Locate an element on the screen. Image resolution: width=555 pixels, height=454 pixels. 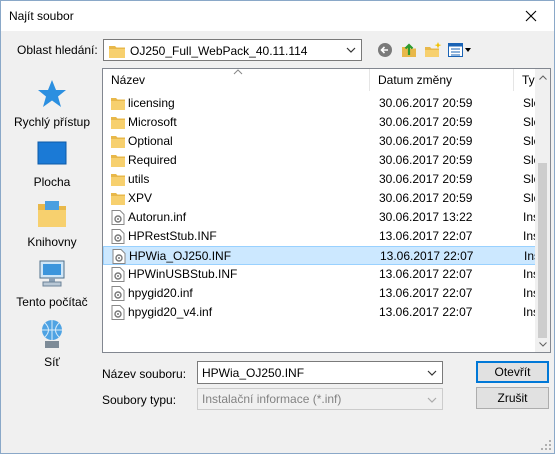
libraries-icon is located at coordinates (52, 214).